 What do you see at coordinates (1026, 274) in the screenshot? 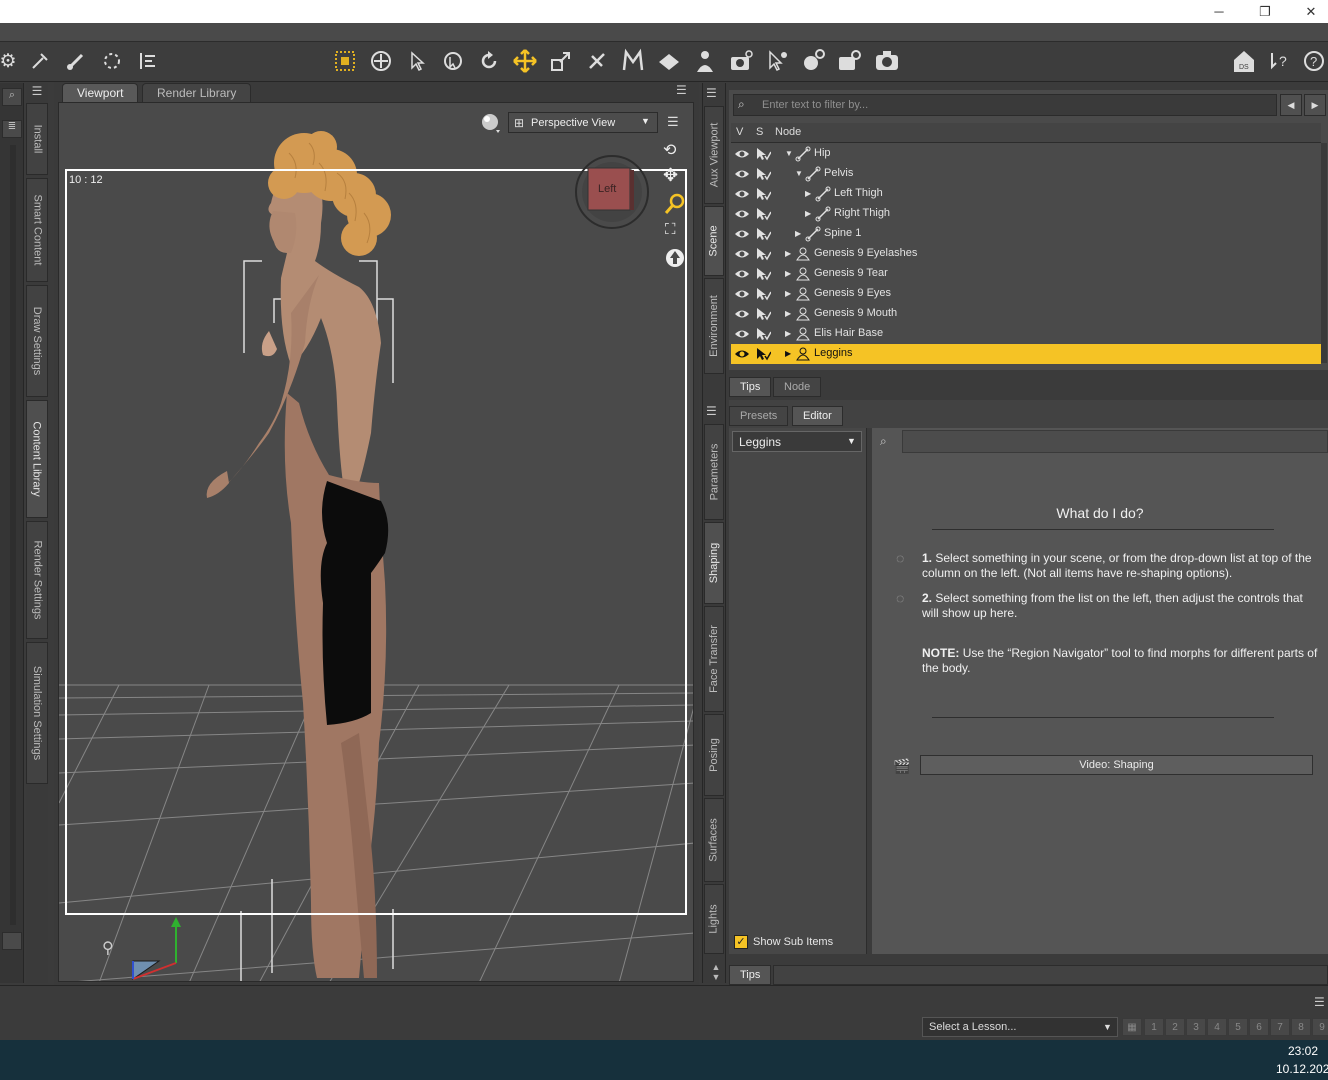
I see `scene-node-row: ▶ Genesis 9 Tear` at bounding box center [1026, 274].